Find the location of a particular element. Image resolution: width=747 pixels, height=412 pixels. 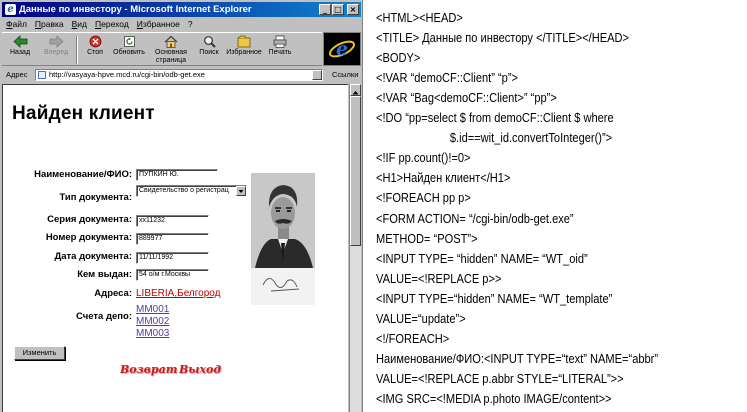

name-label: Наименование/ФИО: is located at coordinates (83, 174).